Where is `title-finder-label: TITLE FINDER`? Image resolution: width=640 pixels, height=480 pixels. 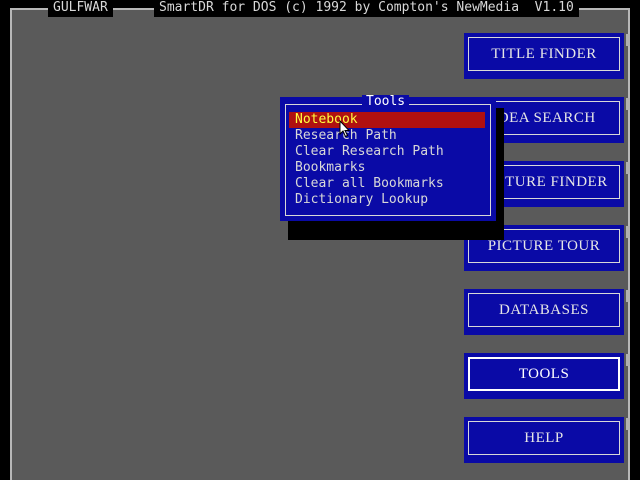
title-finder-label: TITLE FINDER is located at coordinates (544, 54).